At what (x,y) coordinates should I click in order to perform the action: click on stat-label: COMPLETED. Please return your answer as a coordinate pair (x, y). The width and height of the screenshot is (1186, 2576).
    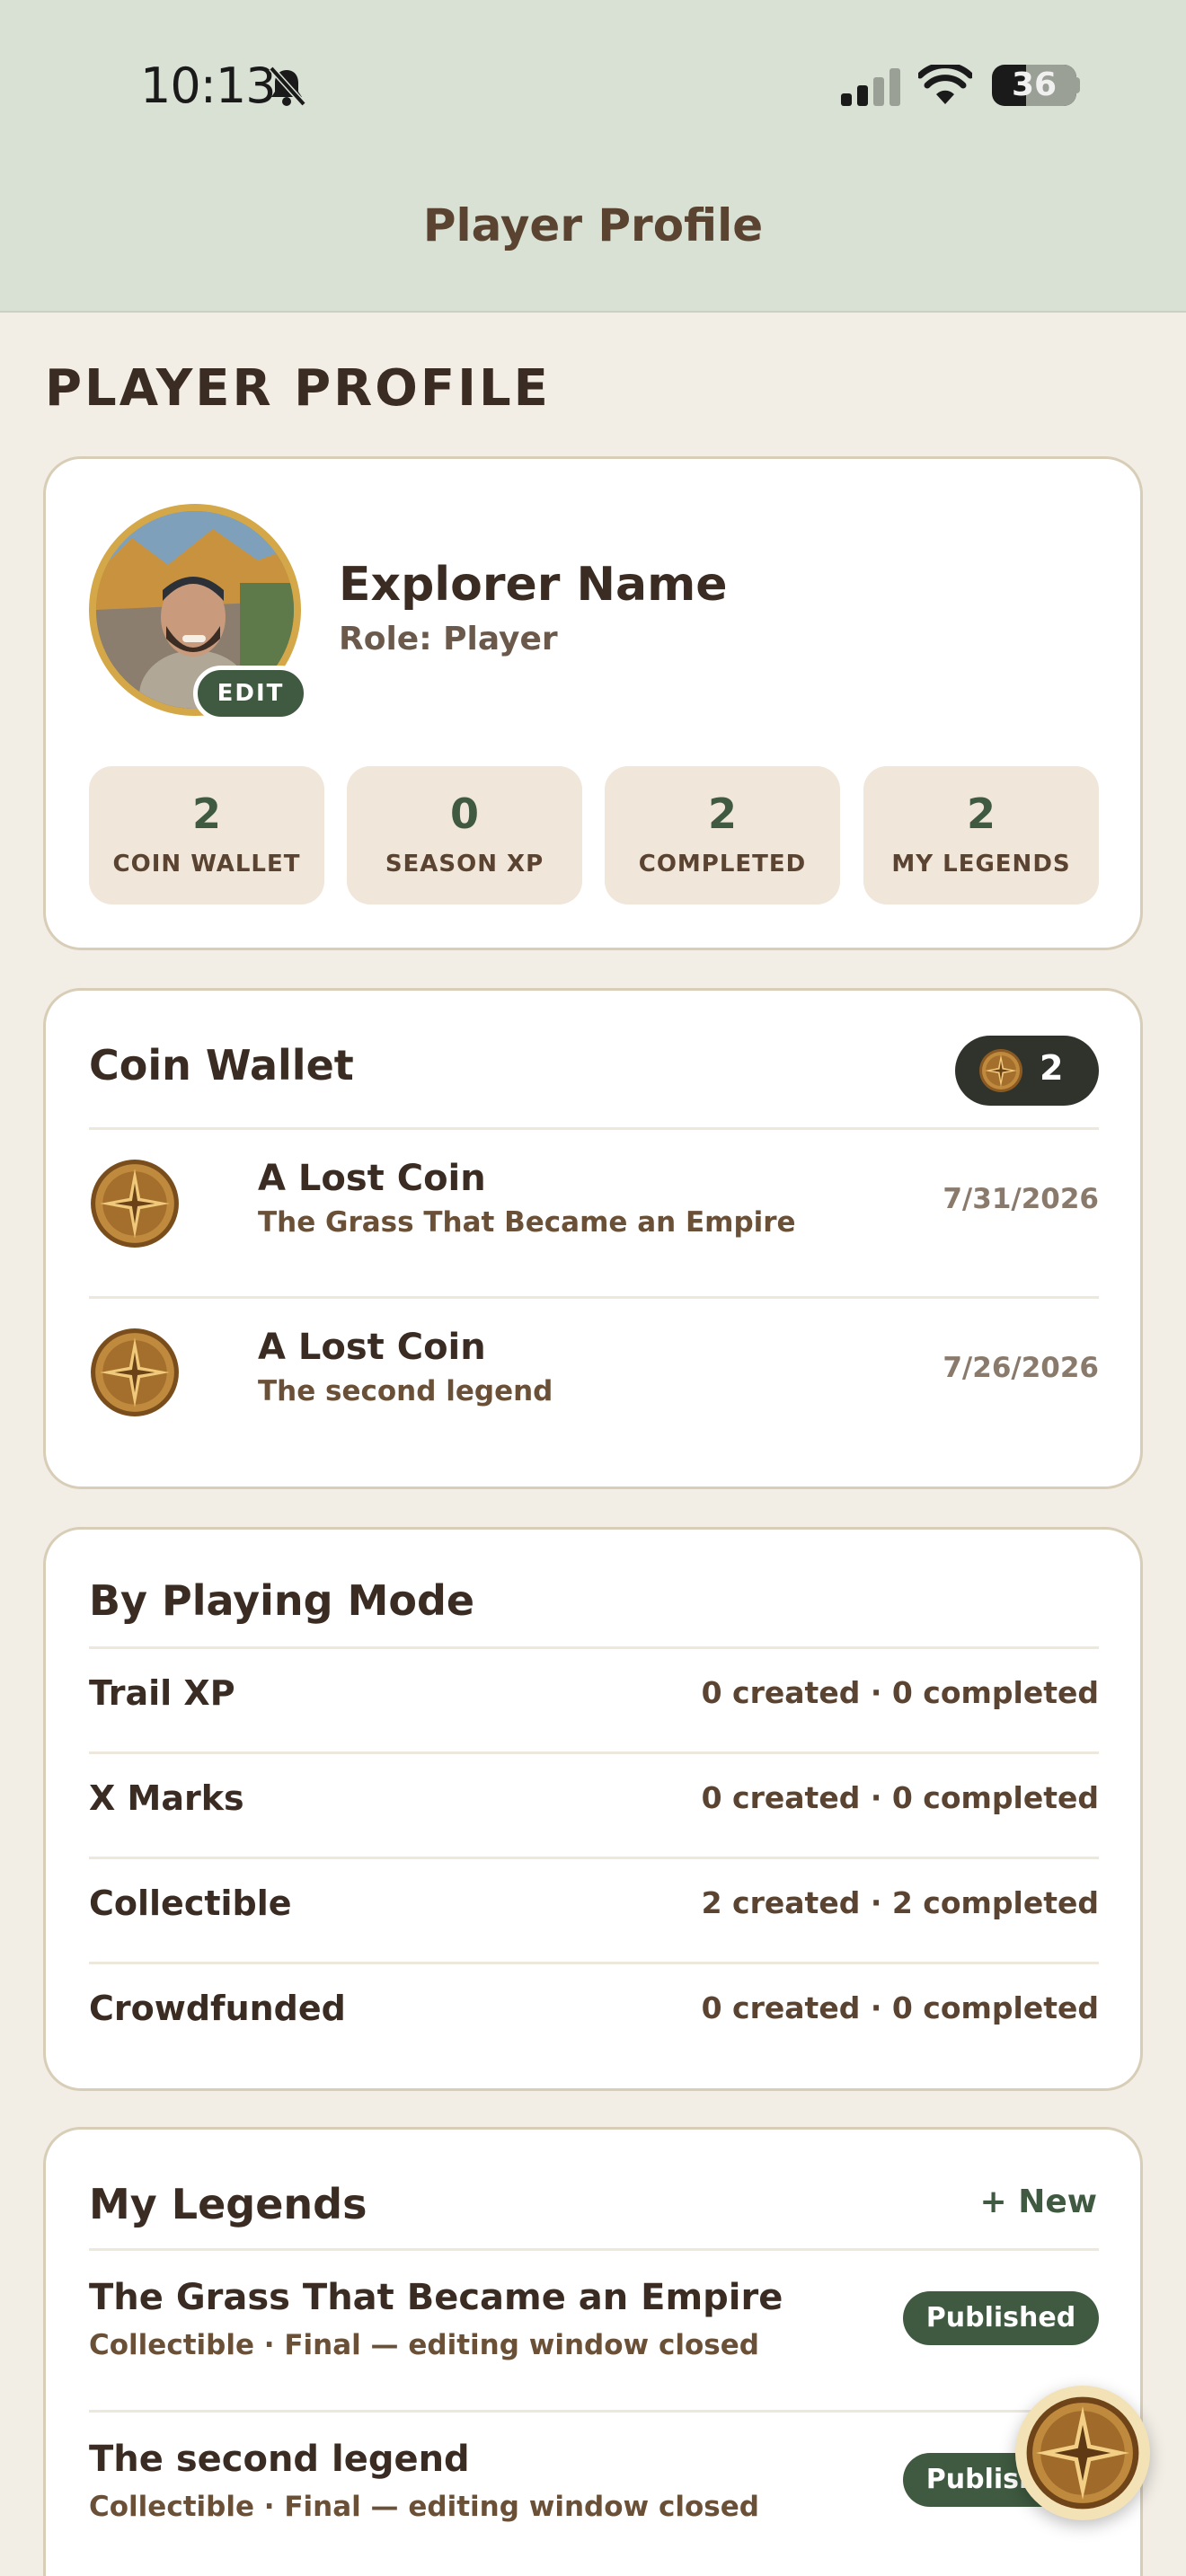
    Looking at the image, I should click on (722, 864).